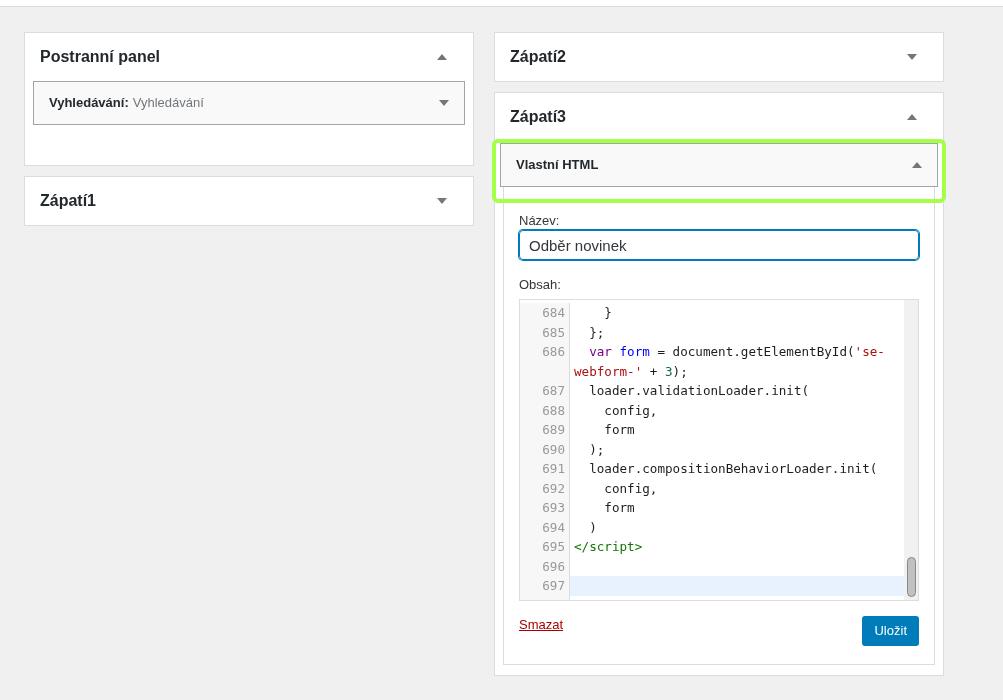 The width and height of the screenshot is (1003, 700). What do you see at coordinates (545, 430) in the screenshot?
I see `line-number: 689` at bounding box center [545, 430].